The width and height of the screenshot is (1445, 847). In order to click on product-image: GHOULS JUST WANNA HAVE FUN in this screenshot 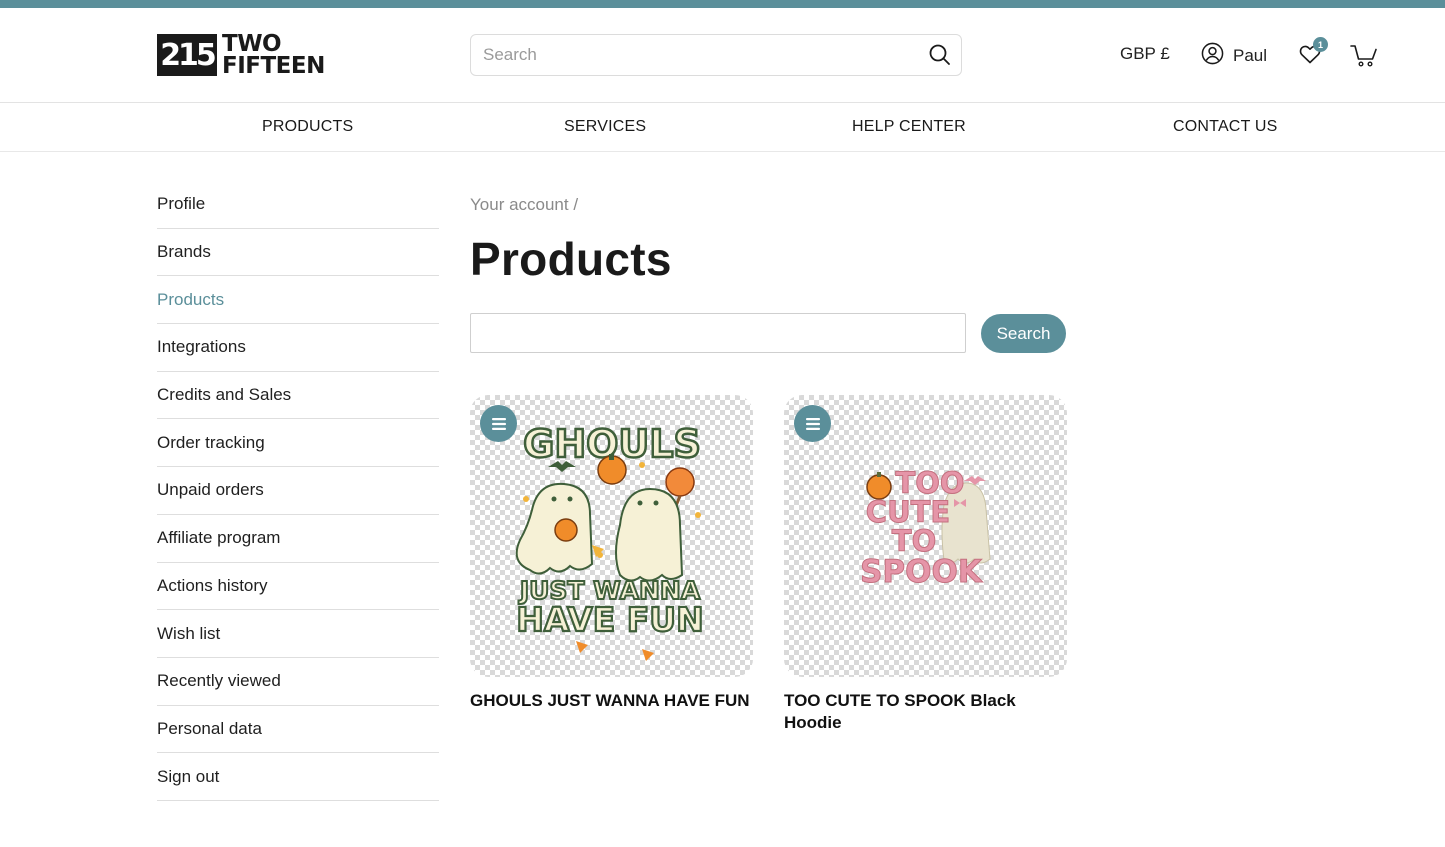, I will do `click(611, 536)`.